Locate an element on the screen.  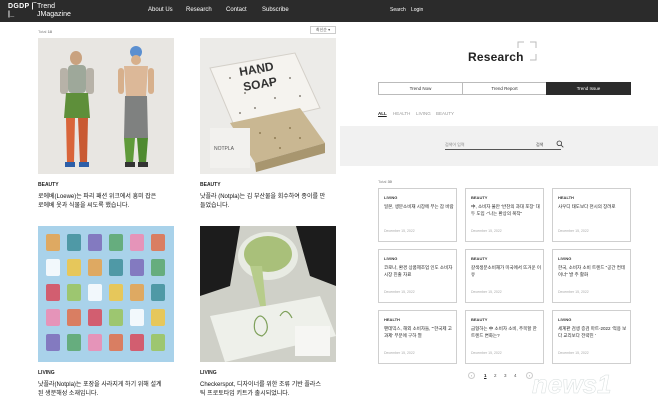
bracket-decoration-icon is located at coordinates (527, 51).